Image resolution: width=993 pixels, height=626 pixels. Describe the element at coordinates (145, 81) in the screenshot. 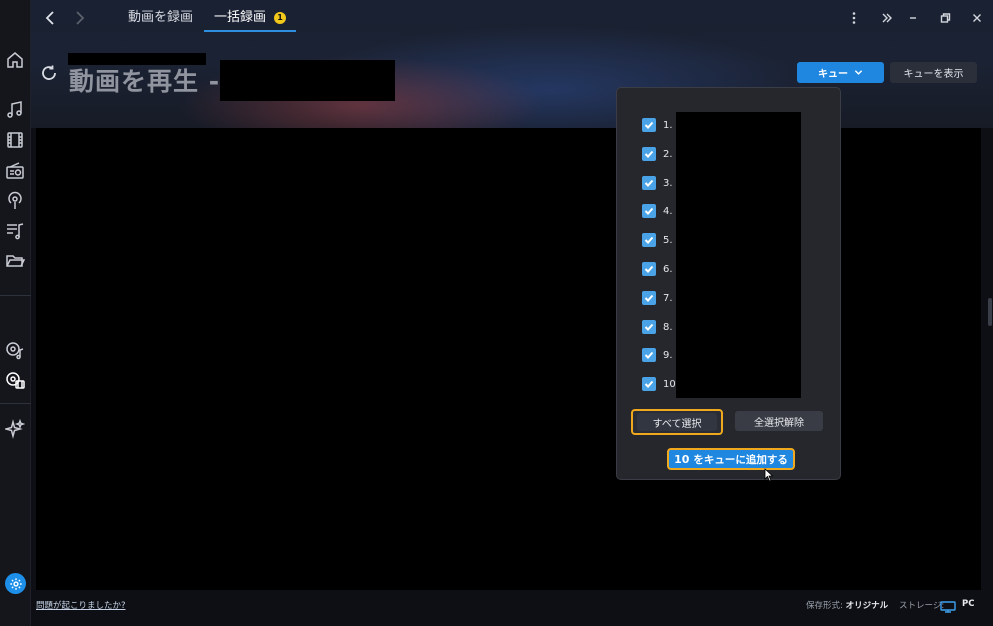

I see `page-title: 動画を再生 -` at that location.